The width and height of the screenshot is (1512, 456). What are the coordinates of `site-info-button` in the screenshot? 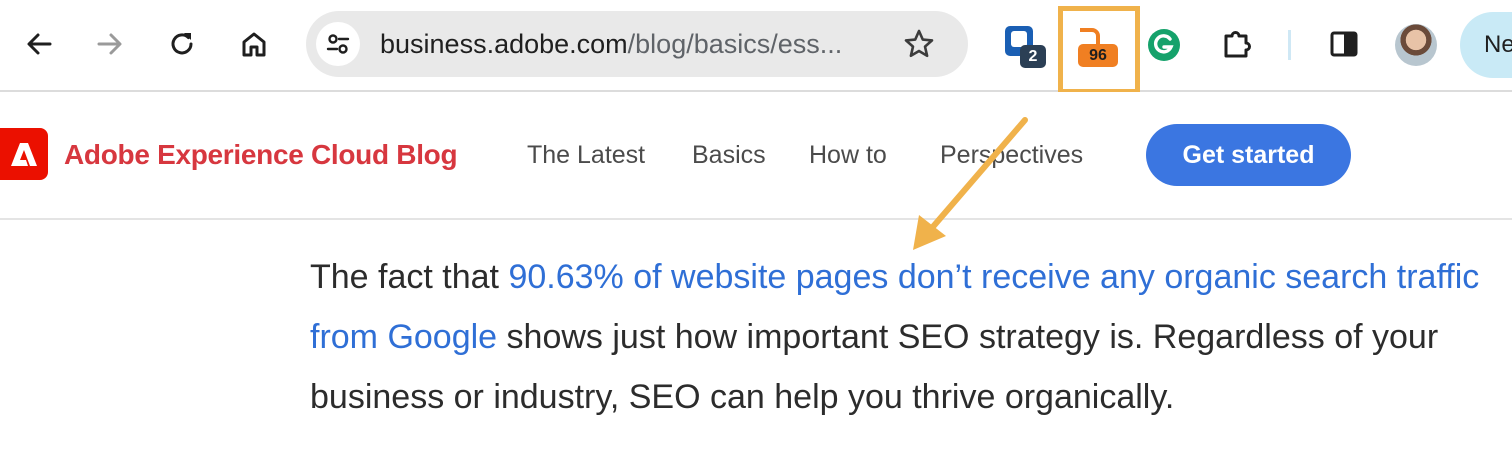 It's located at (338, 44).